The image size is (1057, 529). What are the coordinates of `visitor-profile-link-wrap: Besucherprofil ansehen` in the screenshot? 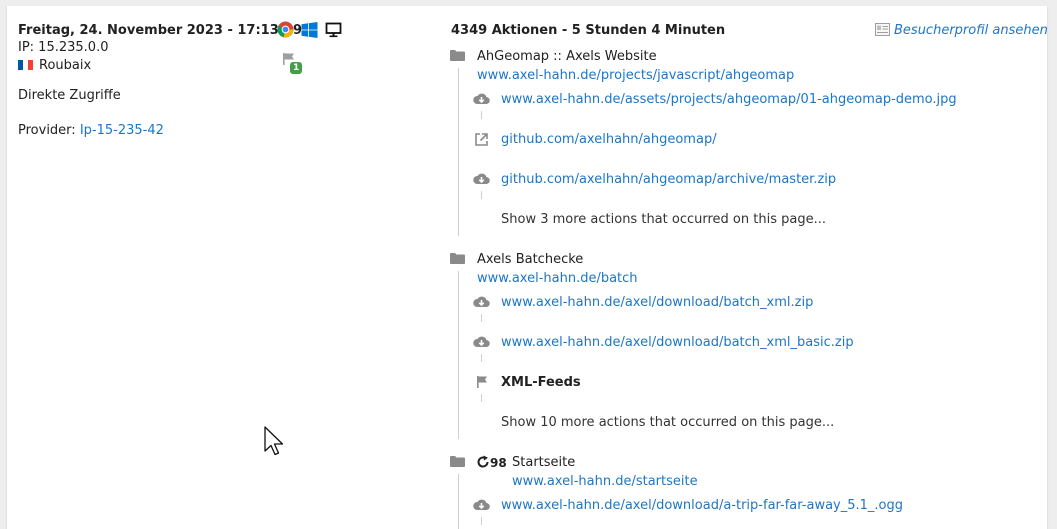 It's located at (961, 30).